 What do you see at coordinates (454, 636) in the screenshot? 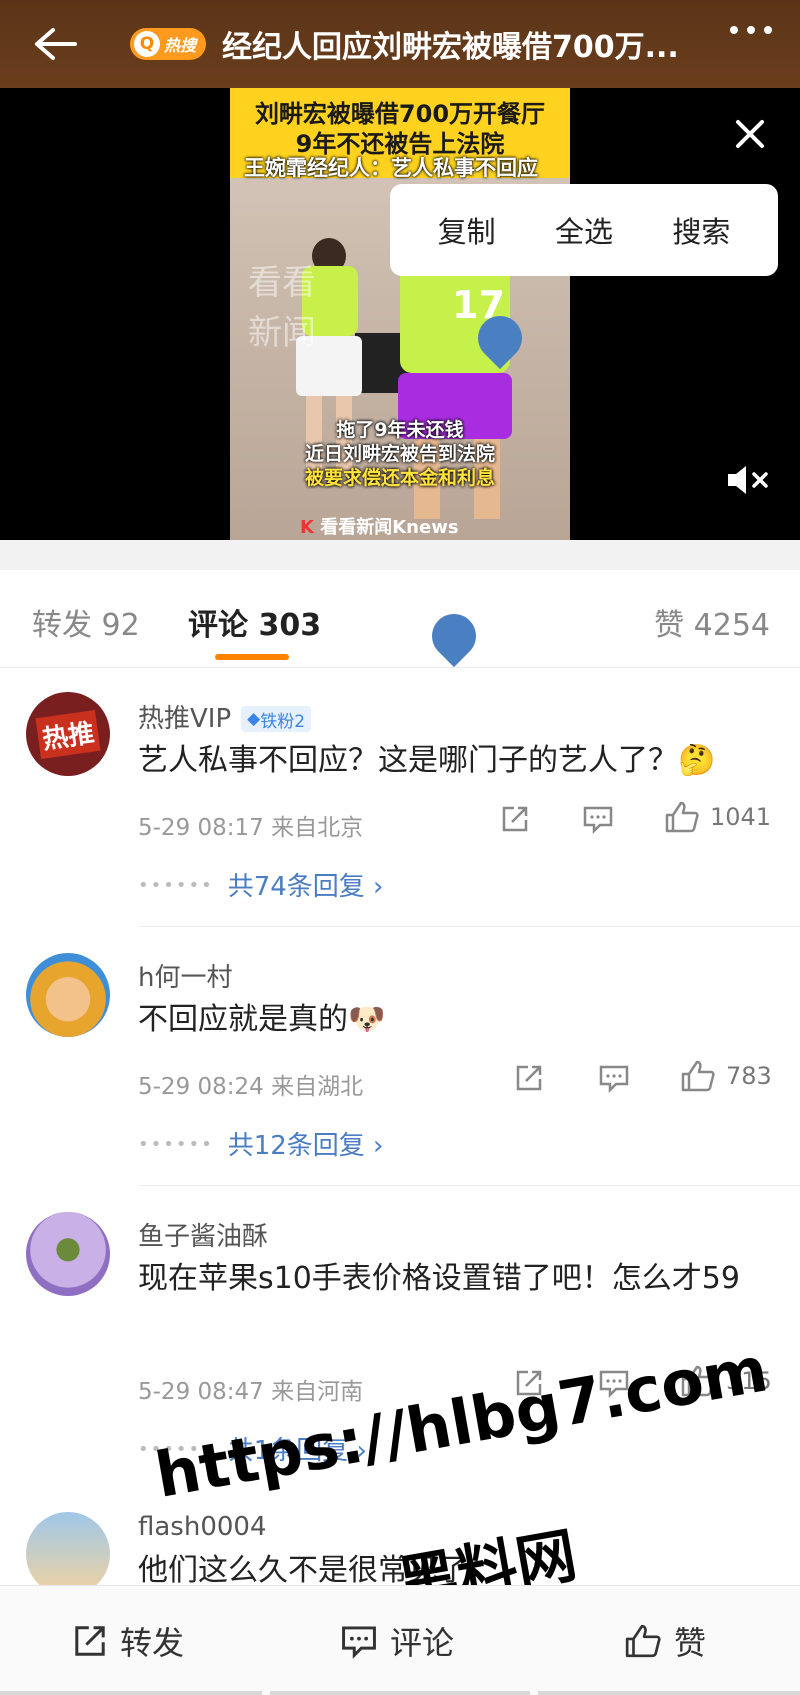
I see `cursor-drop-icon` at bounding box center [454, 636].